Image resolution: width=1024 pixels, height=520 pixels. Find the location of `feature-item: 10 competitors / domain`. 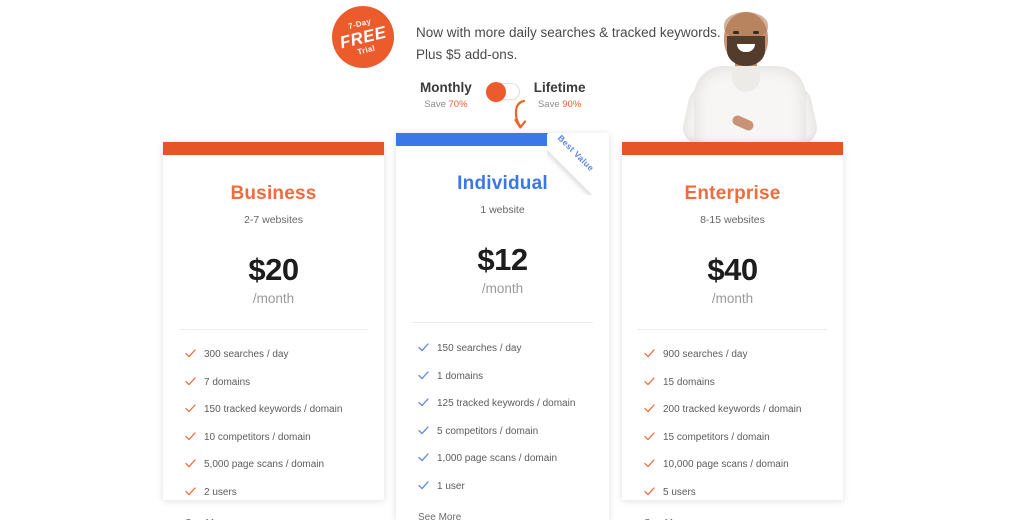

feature-item: 10 competitors / domain is located at coordinates (284, 438).